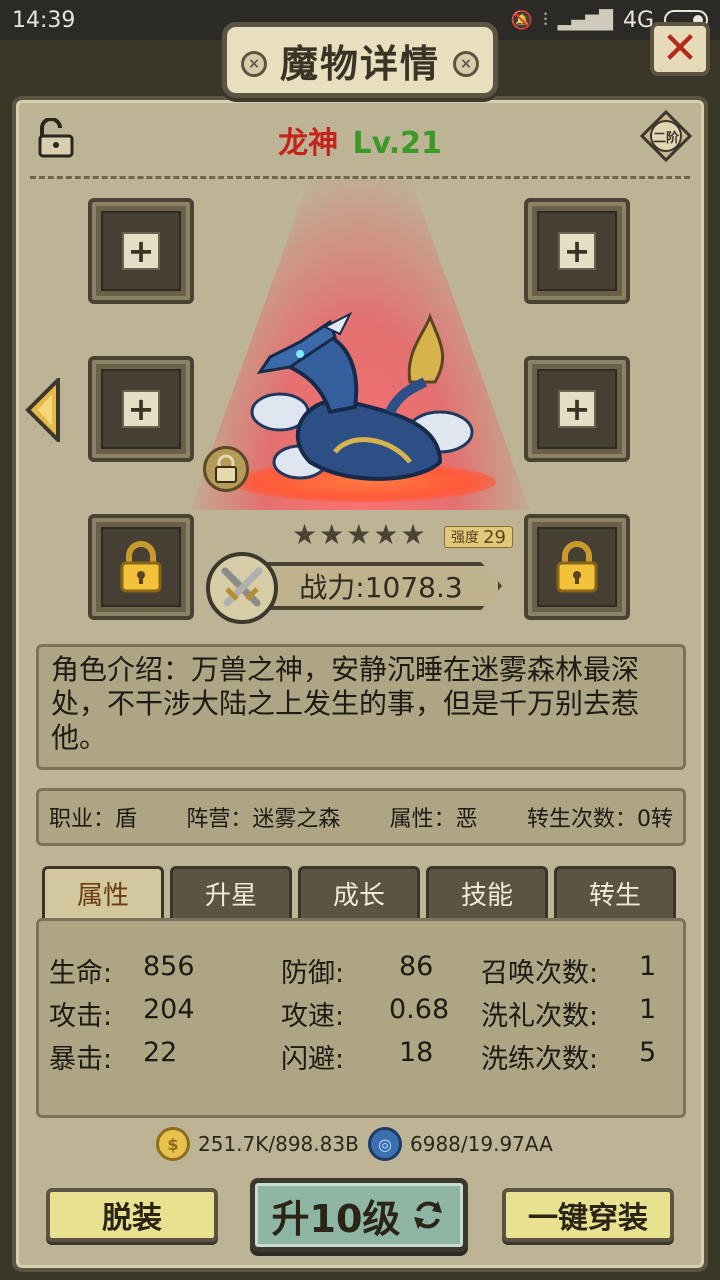 The height and width of the screenshot is (1280, 720). Describe the element at coordinates (540, 1059) in the screenshot. I see `stat-label: 洗练次数:` at that location.